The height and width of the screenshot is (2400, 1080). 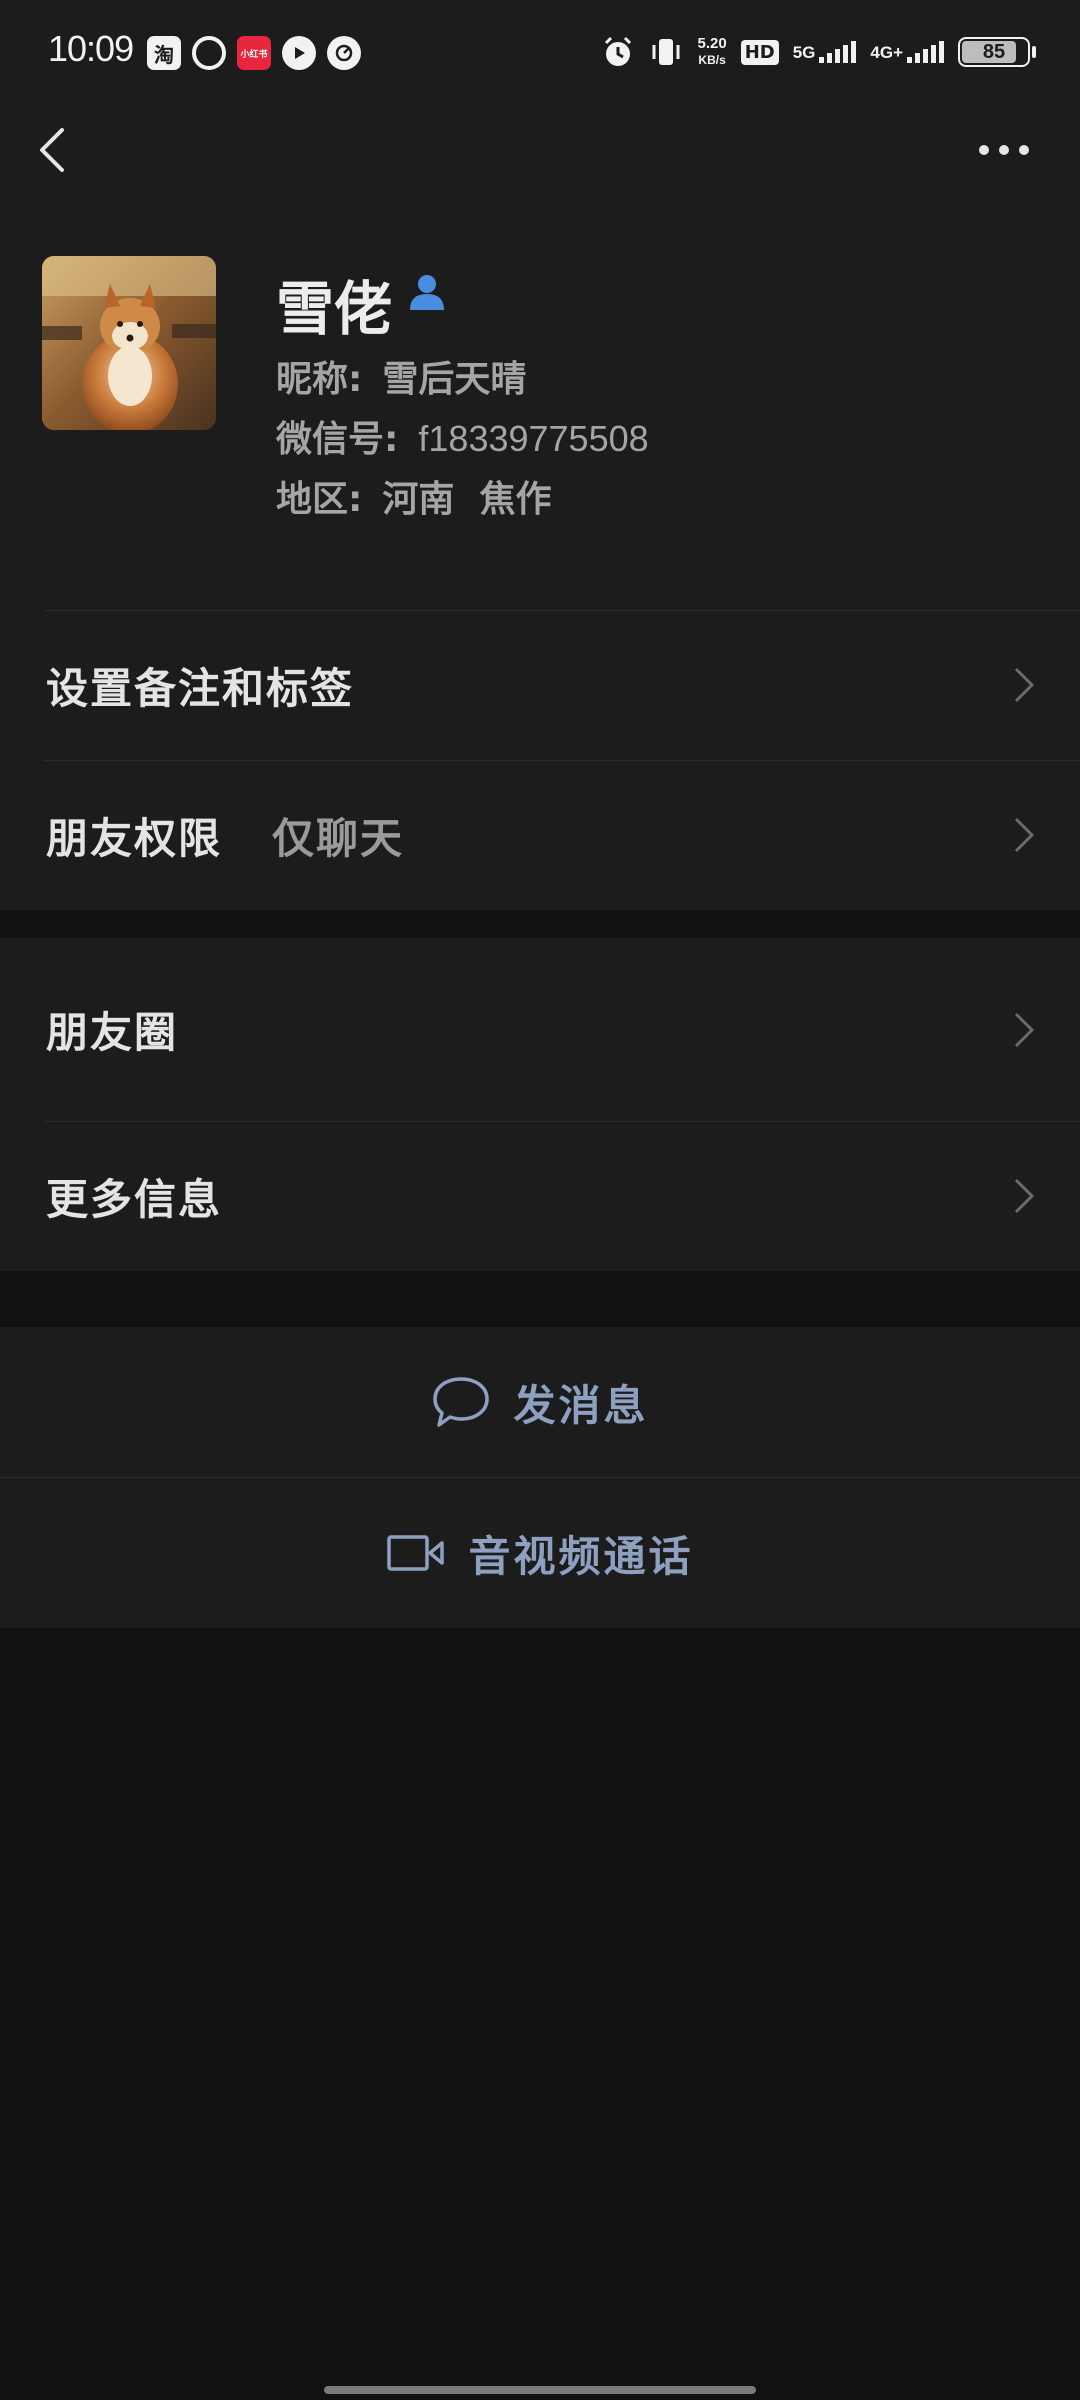 What do you see at coordinates (209, 53) in the screenshot?
I see `search-app-icon` at bounding box center [209, 53].